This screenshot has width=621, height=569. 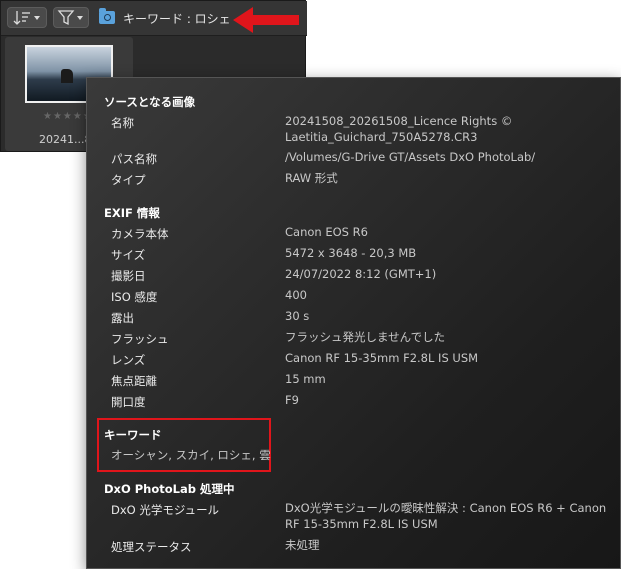 What do you see at coordinates (122, 318) in the screenshot?
I see `label-exposure: 露出` at bounding box center [122, 318].